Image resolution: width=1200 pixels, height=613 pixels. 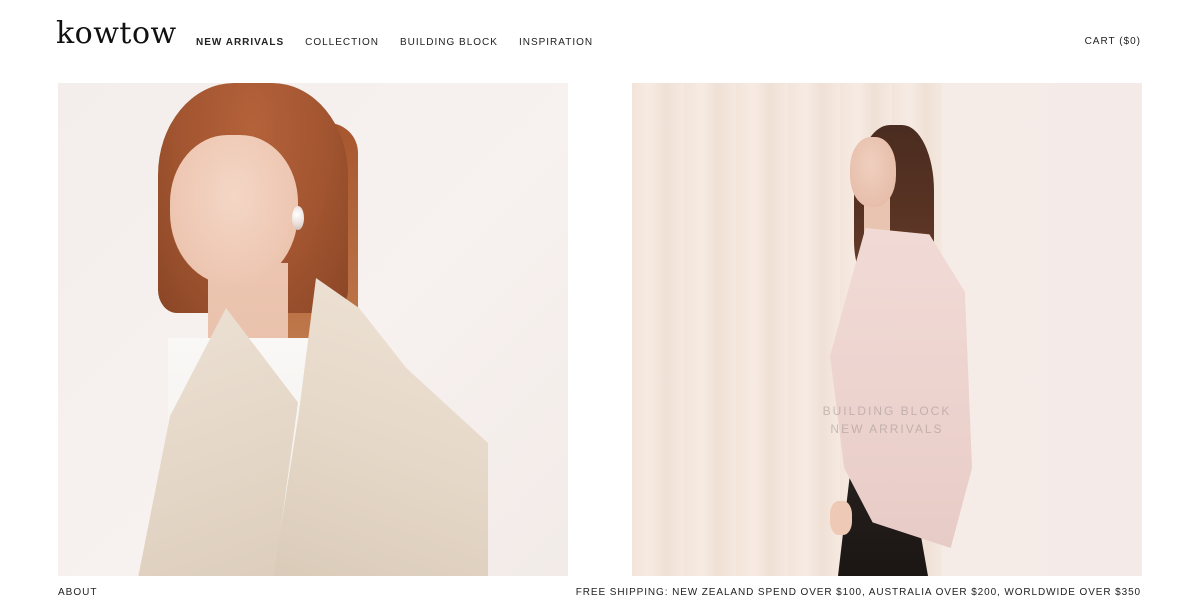 I want to click on earring, so click(x=298, y=218).